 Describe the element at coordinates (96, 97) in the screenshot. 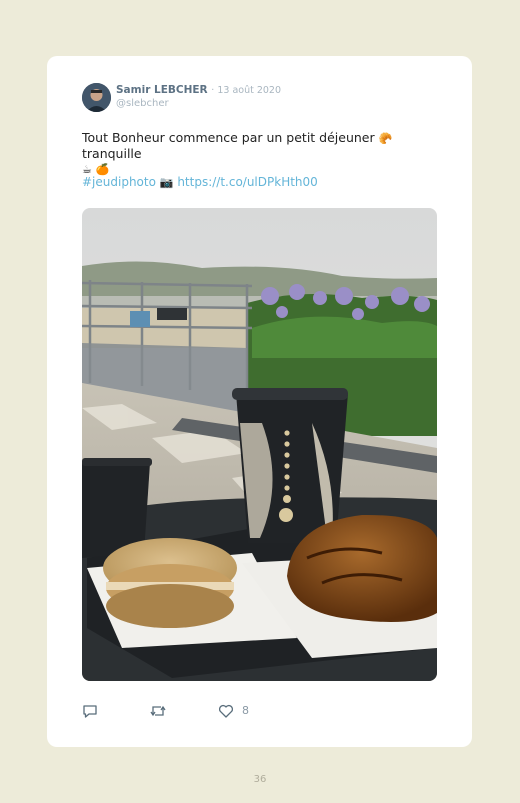

I see `avatar` at that location.